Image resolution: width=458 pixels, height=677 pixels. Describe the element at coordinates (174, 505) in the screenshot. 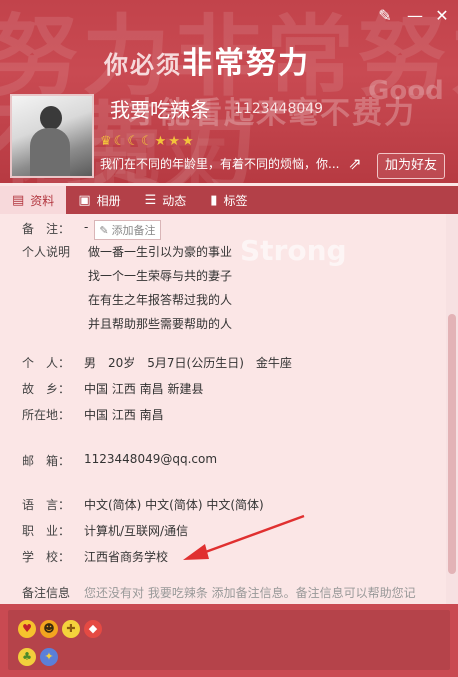

I see `language-value: 中文(简体) 中文(简体) 中文(简体)` at that location.